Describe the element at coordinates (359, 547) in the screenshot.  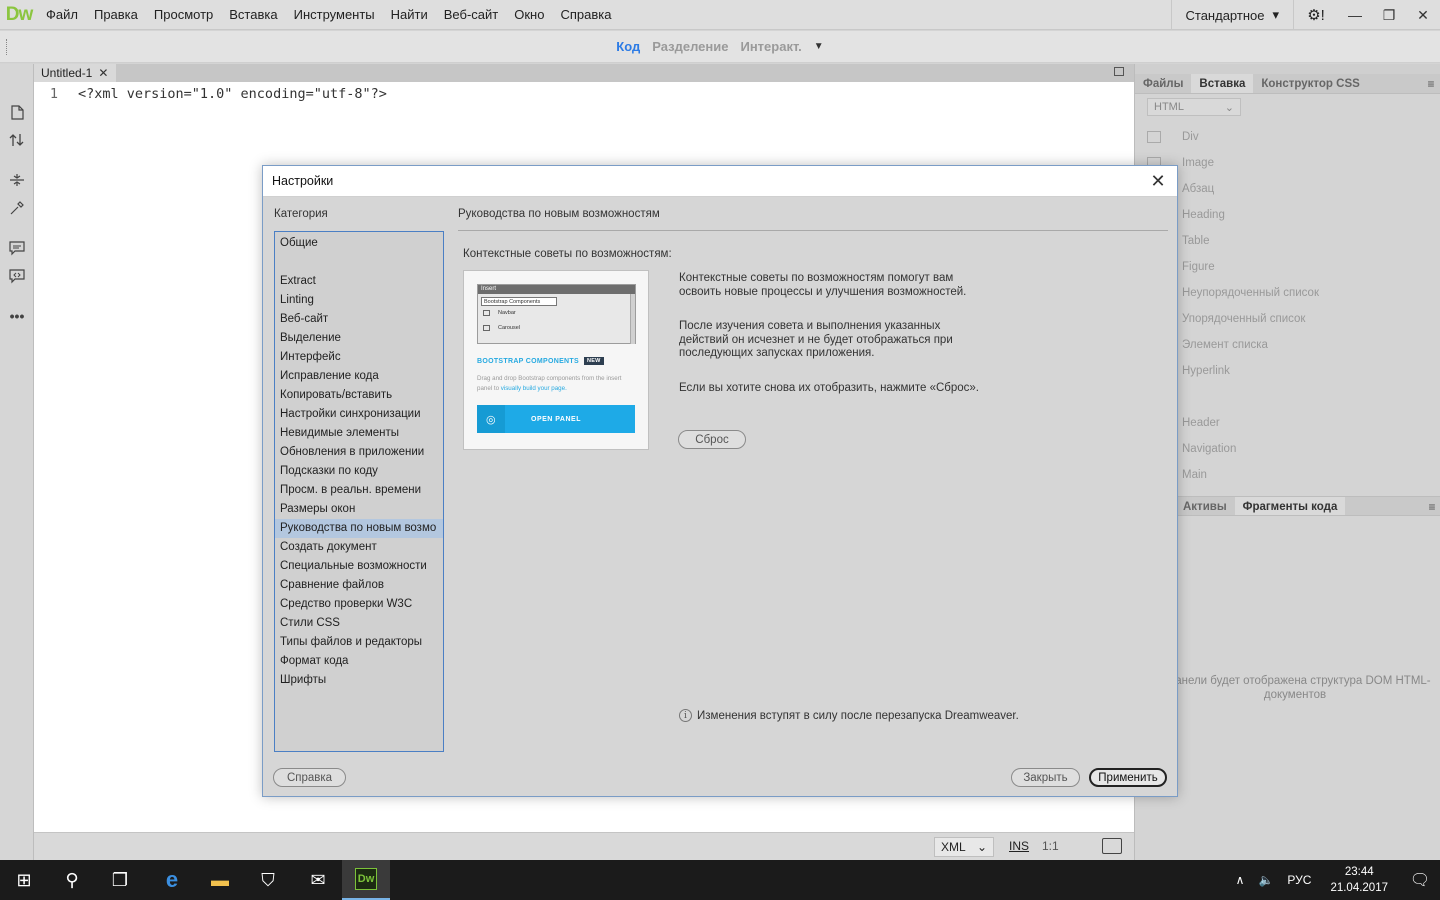
I see `category-item-new-document: Создать документ` at that location.